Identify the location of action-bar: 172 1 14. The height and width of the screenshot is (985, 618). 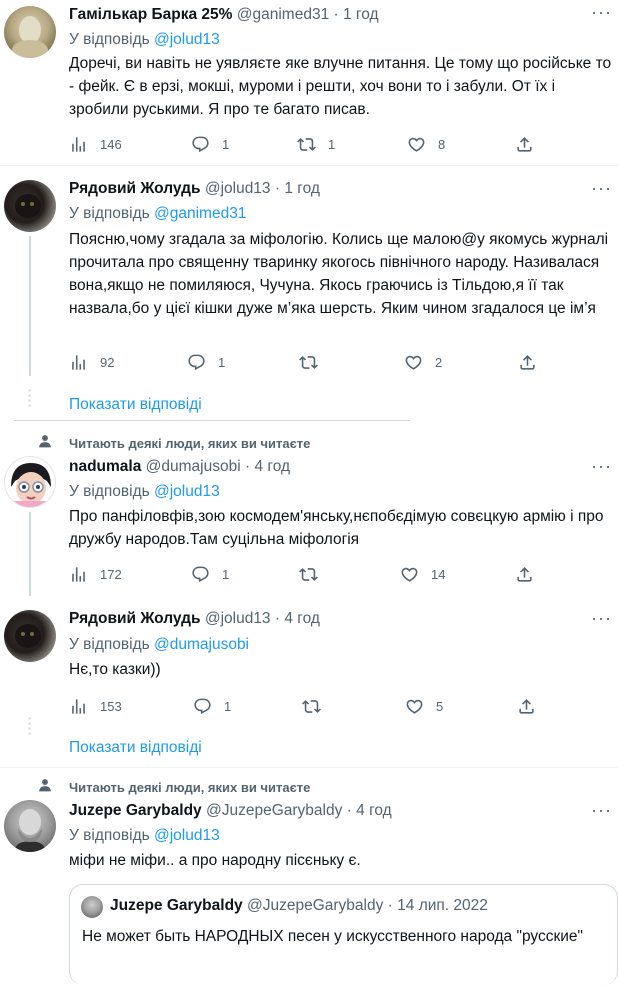
(304, 574).